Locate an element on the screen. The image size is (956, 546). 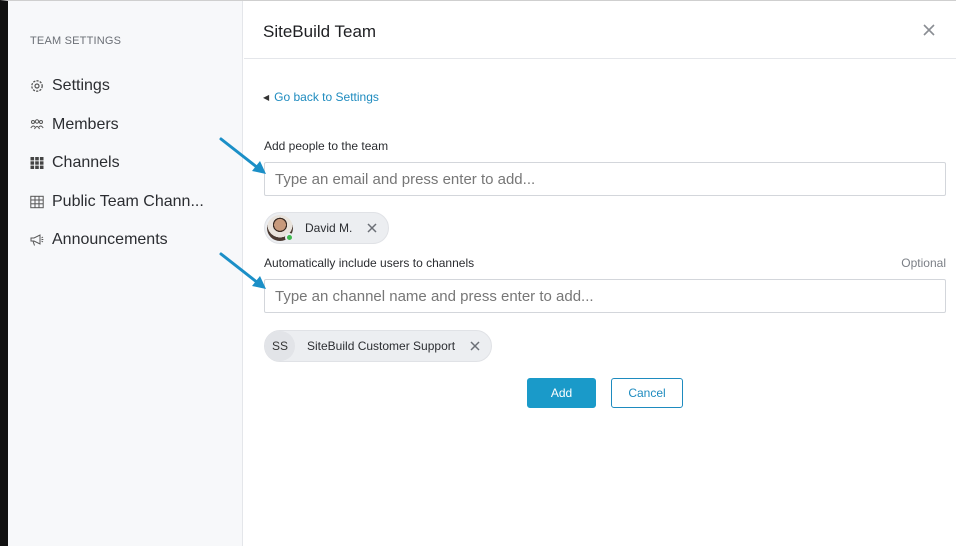
add-button: Add is located at coordinates (561, 393).